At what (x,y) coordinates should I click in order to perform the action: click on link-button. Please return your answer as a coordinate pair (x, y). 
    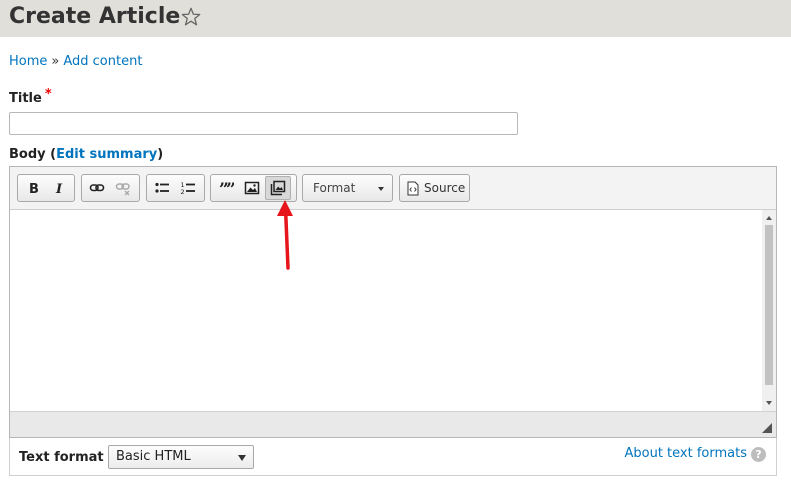
    Looking at the image, I should click on (97, 188).